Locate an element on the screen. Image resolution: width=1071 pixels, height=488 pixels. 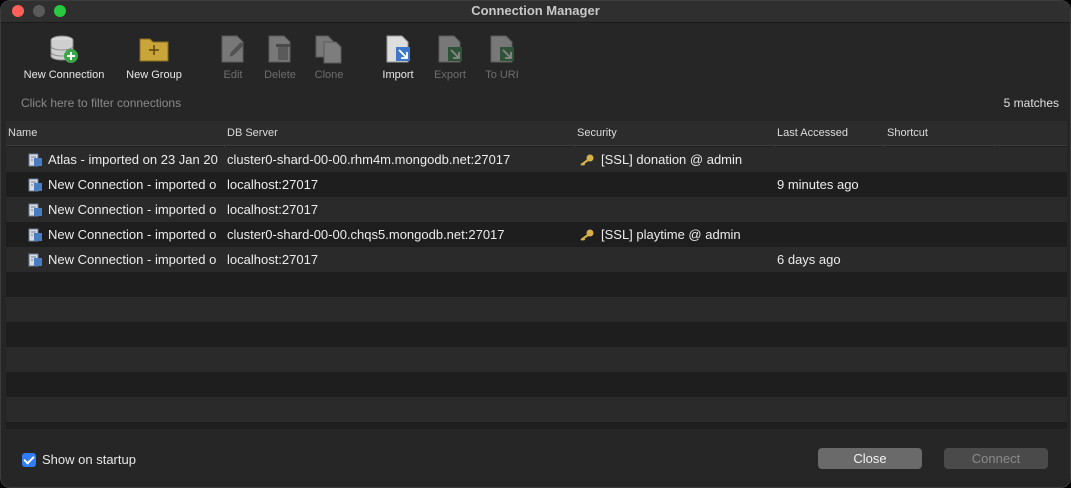
edit-icon is located at coordinates (233, 49).